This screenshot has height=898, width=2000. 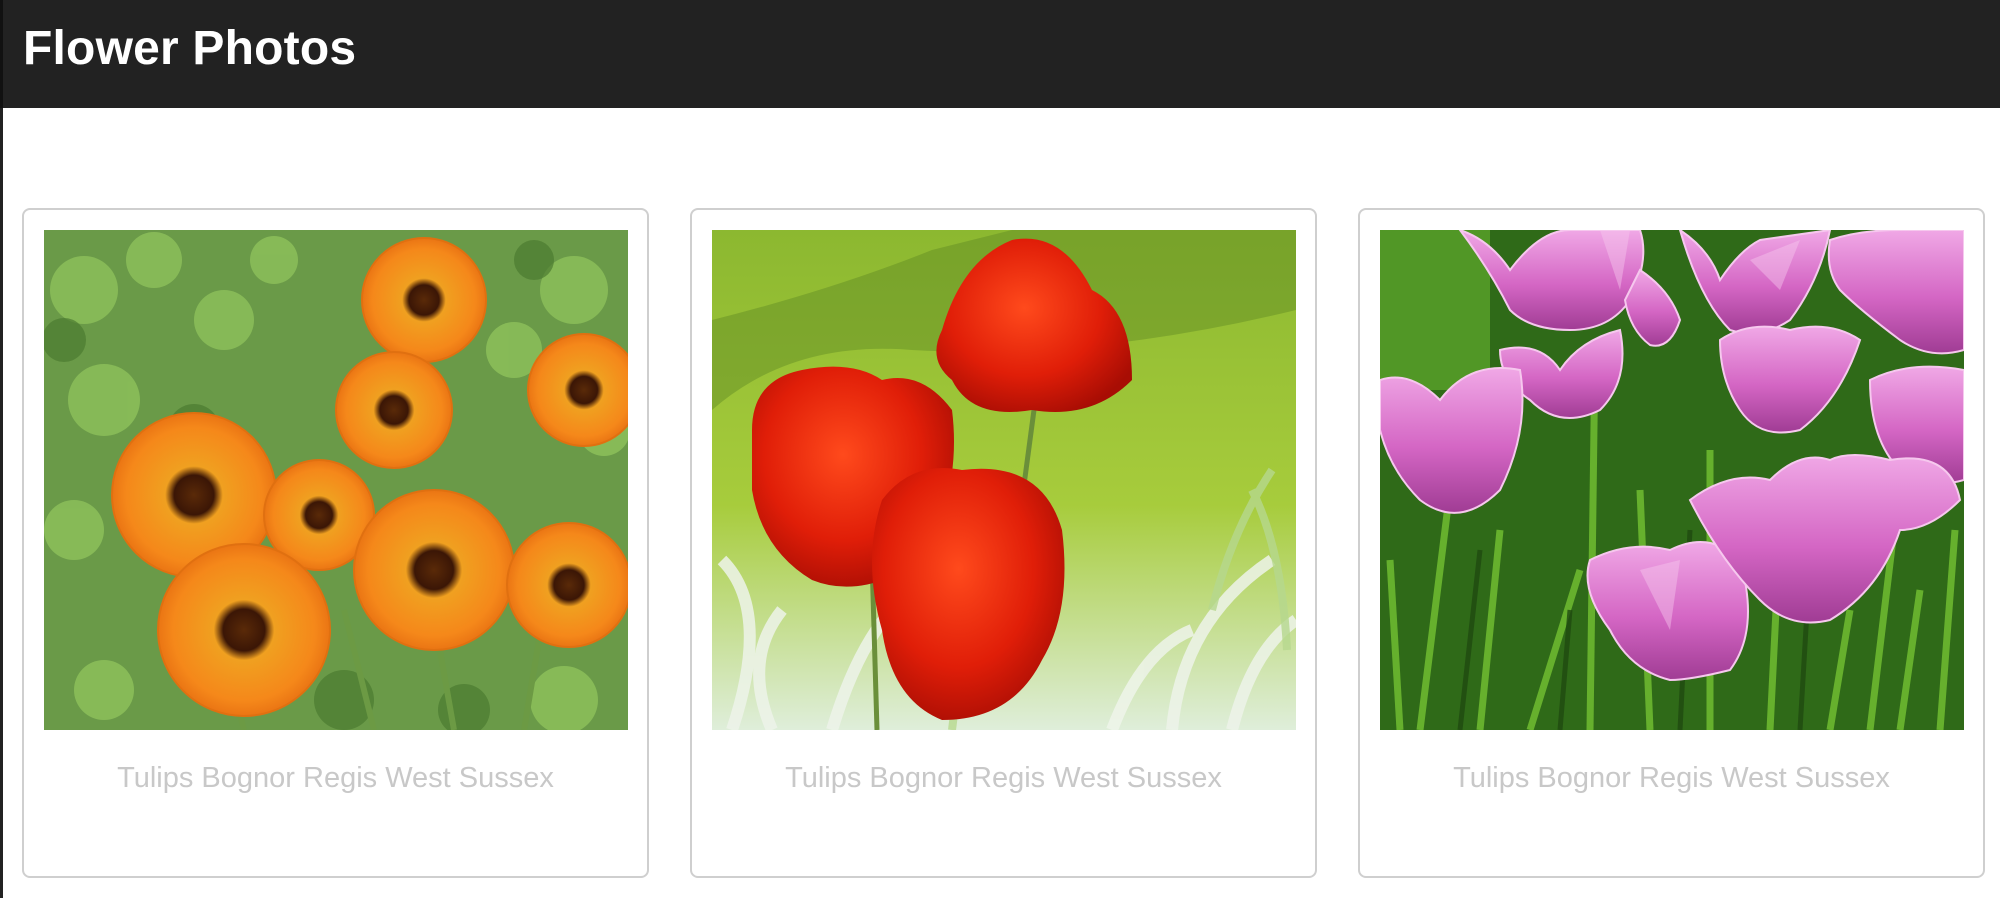 I want to click on page-title: Flower Photos, so click(x=190, y=48).